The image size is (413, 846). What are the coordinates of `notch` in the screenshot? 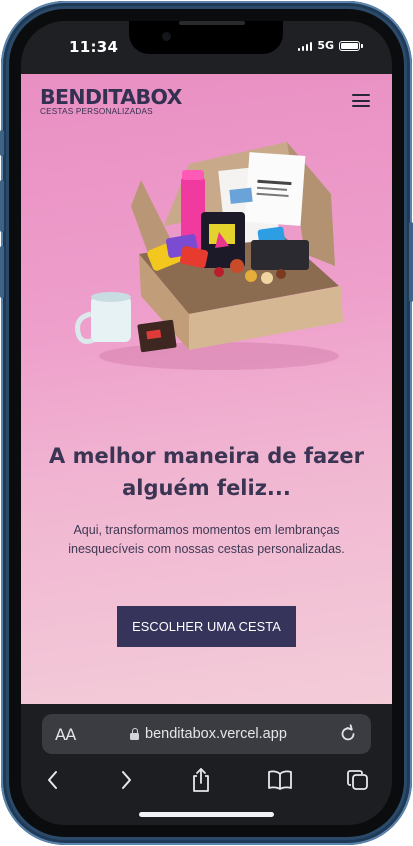 It's located at (206, 37).